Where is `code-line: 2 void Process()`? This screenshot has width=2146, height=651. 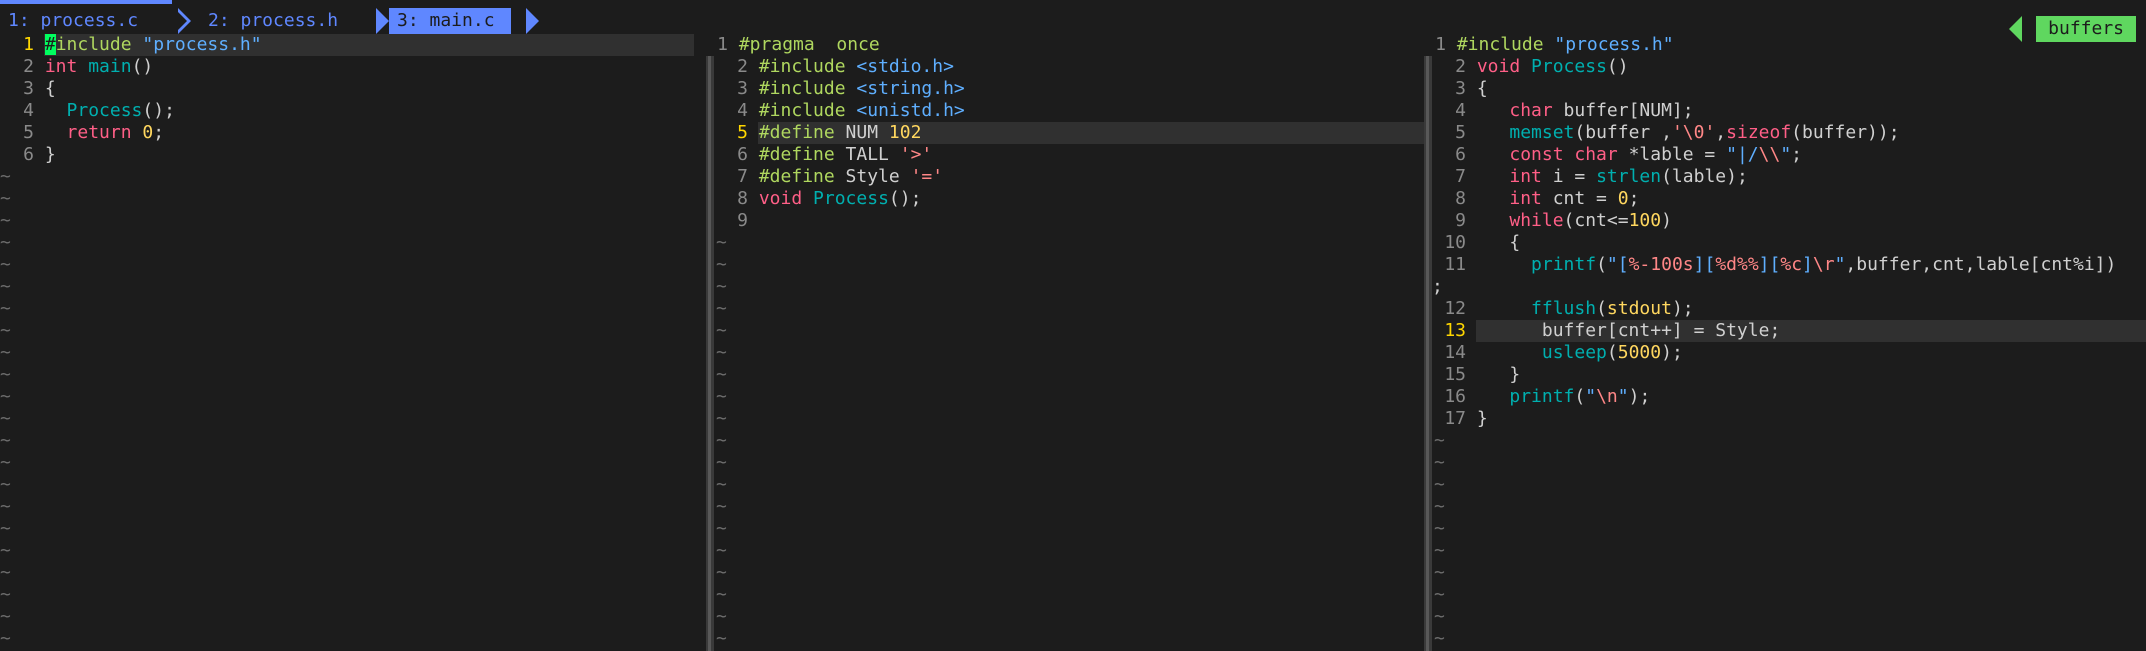
code-line: 2 void Process() is located at coordinates (1530, 67).